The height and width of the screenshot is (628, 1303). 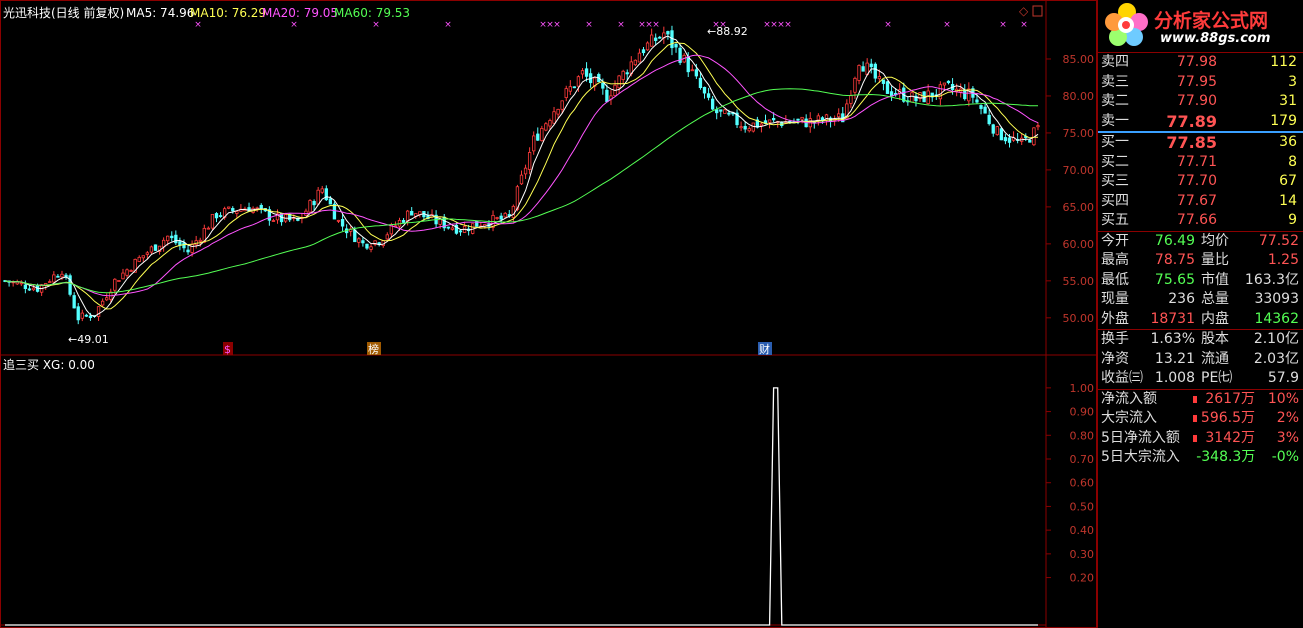 I want to click on buy-row: 买一 77.85 36, so click(x=1200, y=143).